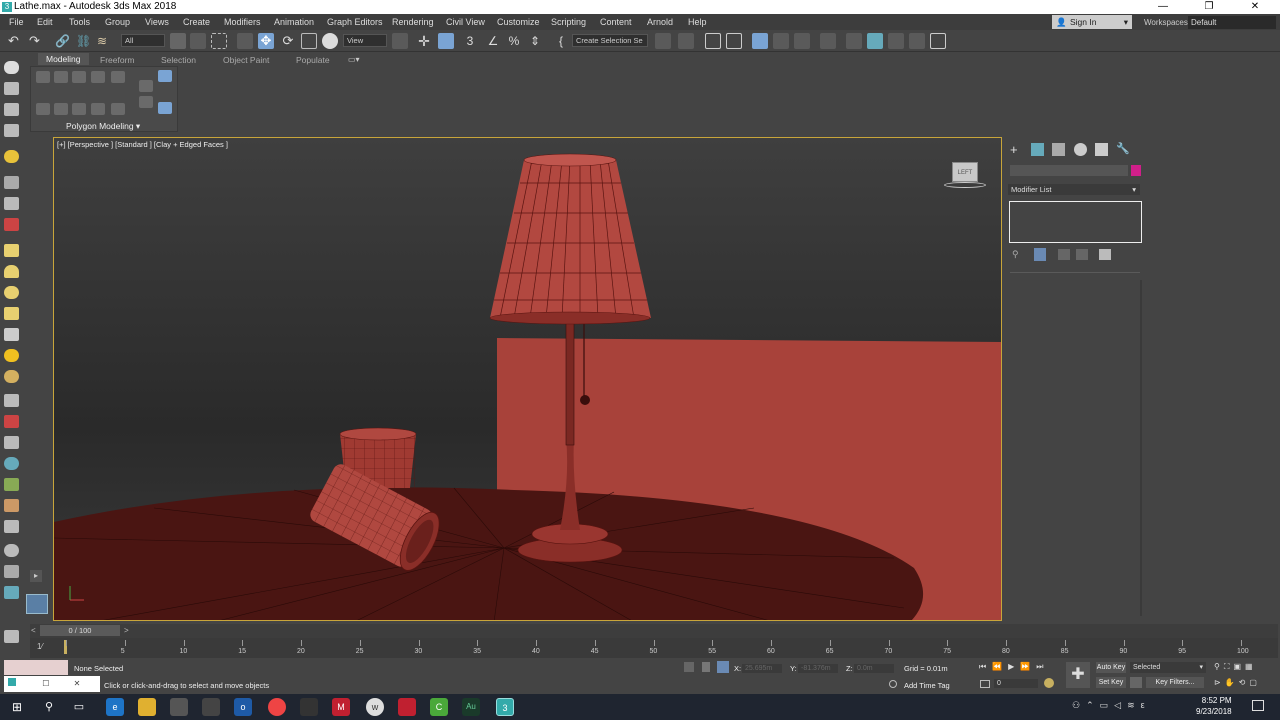  What do you see at coordinates (11, 484) in the screenshot?
I see `plant-icon` at bounding box center [11, 484].